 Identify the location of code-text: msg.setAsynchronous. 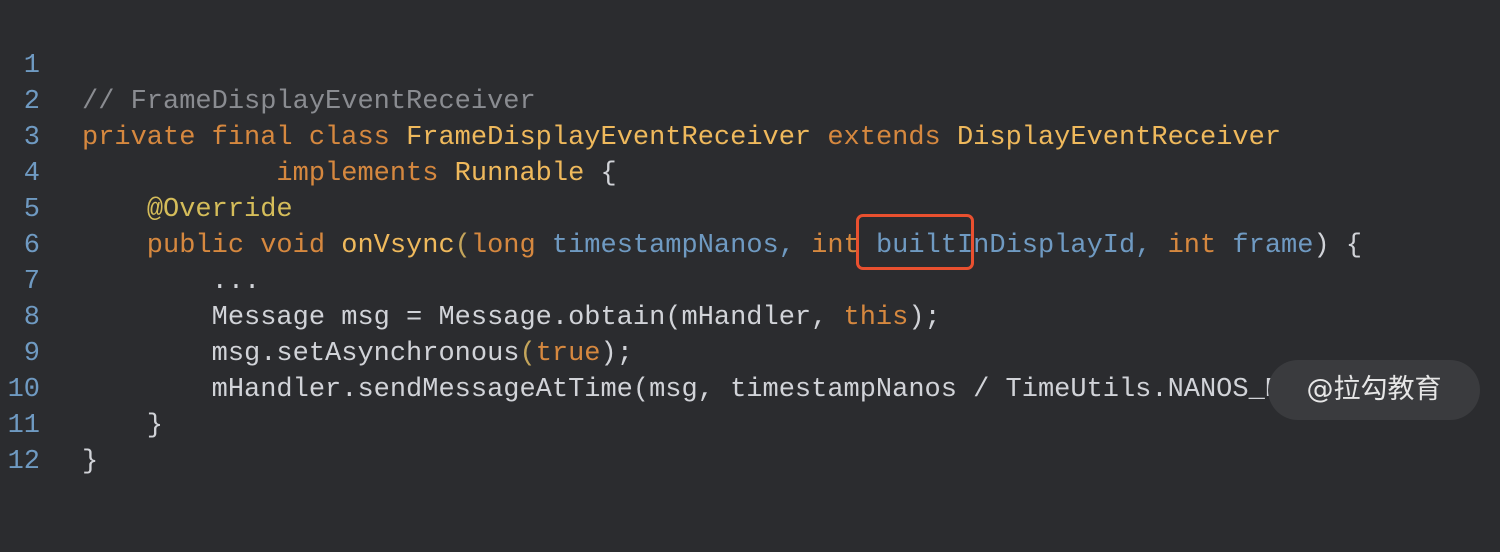
(301, 354).